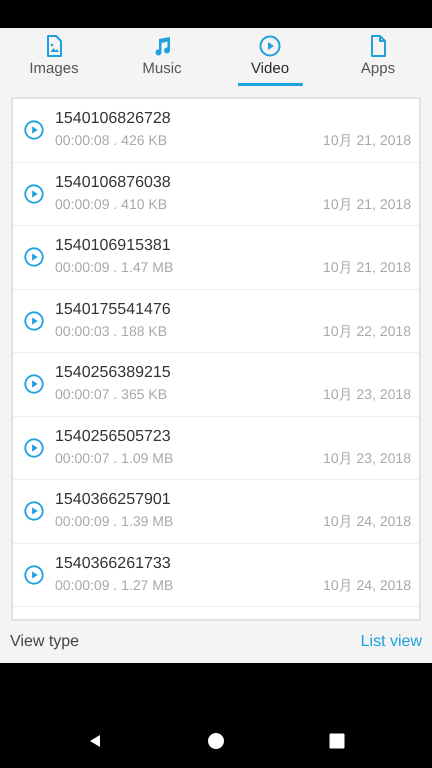 Image resolution: width=432 pixels, height=768 pixels. Describe the element at coordinates (113, 183) in the screenshot. I see `file-name: 1540106876038` at that location.